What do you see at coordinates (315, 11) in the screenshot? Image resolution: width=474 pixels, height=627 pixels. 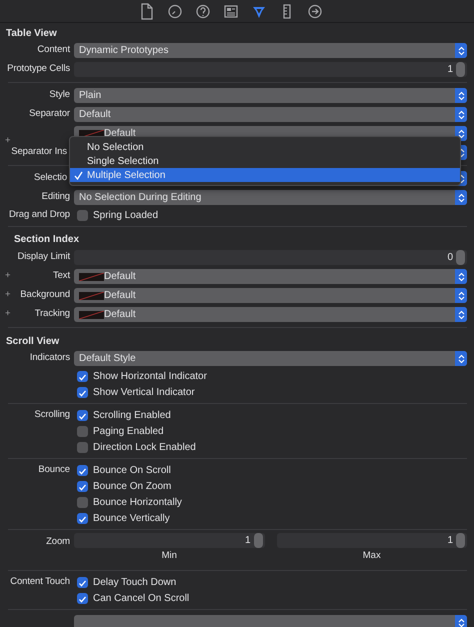 I see `arrow-circle-icon` at bounding box center [315, 11].